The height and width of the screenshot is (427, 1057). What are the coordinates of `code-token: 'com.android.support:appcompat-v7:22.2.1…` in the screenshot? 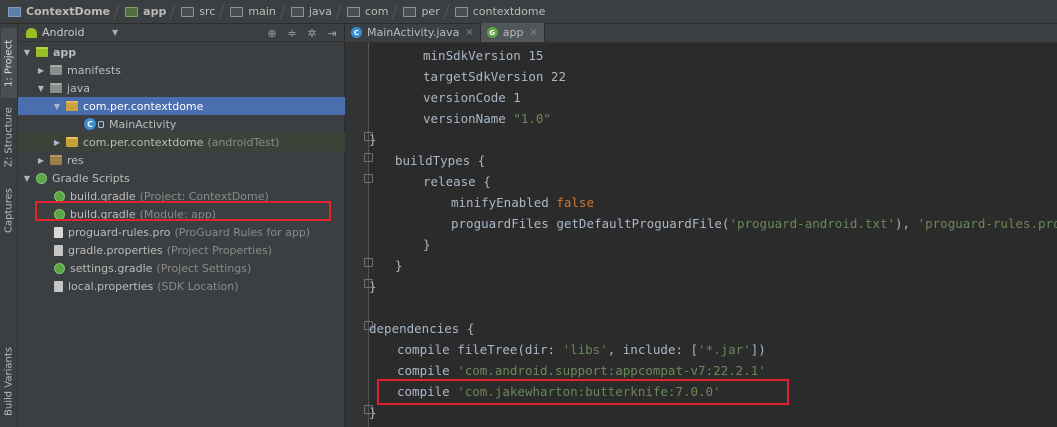 It's located at (611, 370).